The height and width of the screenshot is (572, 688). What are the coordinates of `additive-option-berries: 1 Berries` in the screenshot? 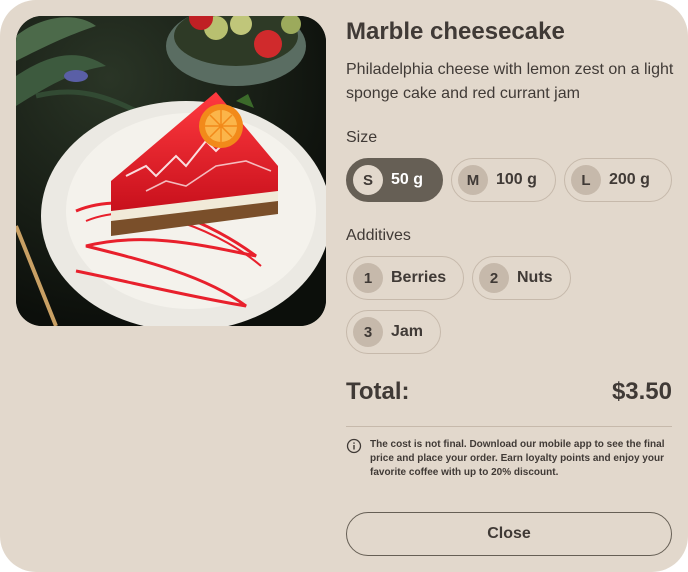 It's located at (405, 278).